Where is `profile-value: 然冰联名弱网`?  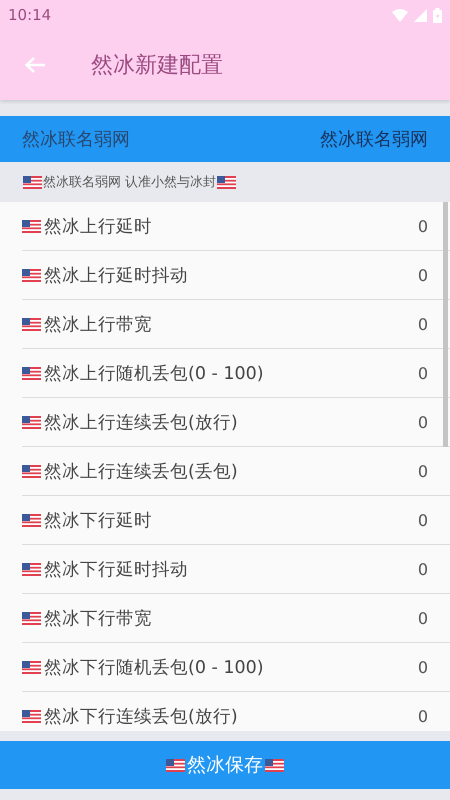
profile-value: 然冰联名弱网 is located at coordinates (374, 139).